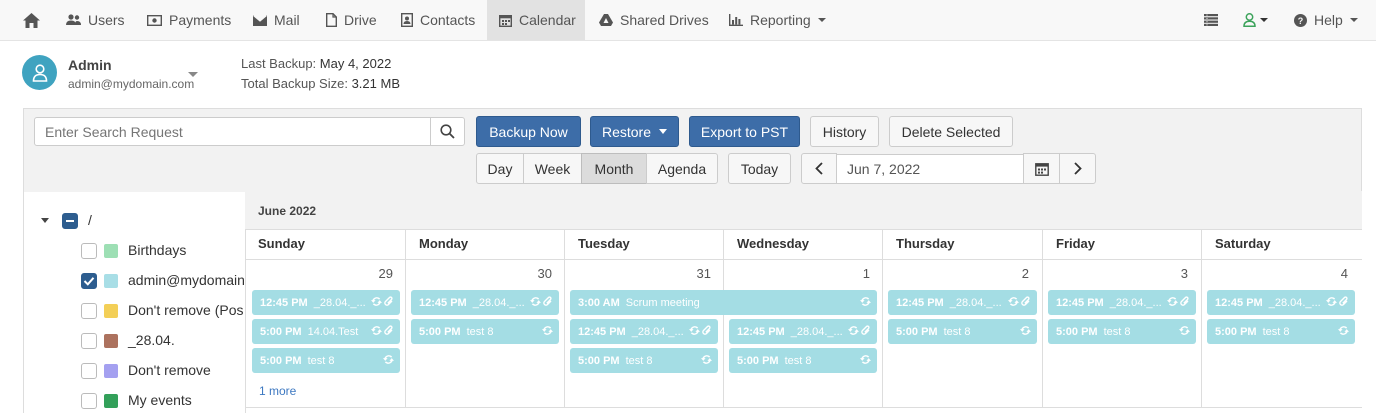 Image resolution: width=1376 pixels, height=413 pixels. What do you see at coordinates (1255, 20) in the screenshot?
I see `user-menu-button` at bounding box center [1255, 20].